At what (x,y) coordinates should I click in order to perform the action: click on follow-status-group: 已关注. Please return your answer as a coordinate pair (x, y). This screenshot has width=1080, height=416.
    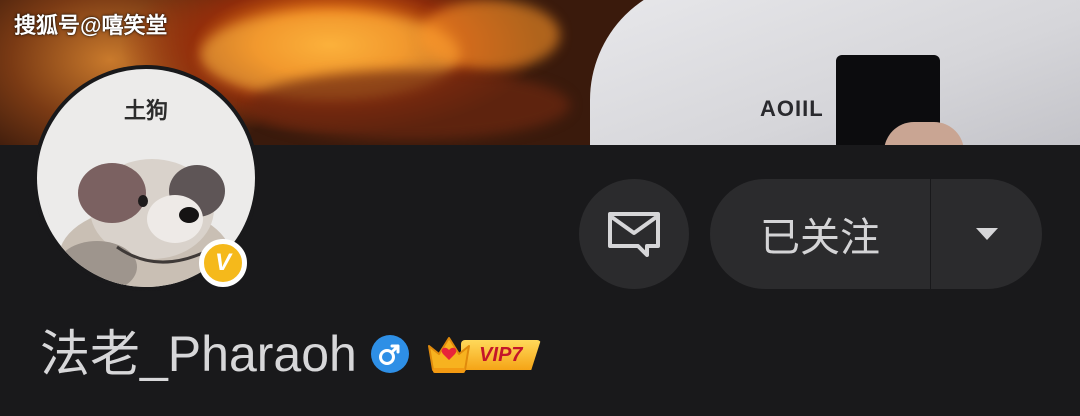
    Looking at the image, I should click on (876, 234).